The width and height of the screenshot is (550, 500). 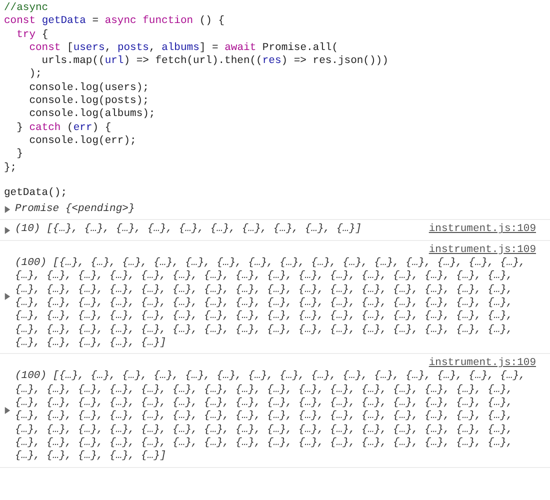 I want to click on code-line: const getData = async function () {, so click(x=115, y=22).